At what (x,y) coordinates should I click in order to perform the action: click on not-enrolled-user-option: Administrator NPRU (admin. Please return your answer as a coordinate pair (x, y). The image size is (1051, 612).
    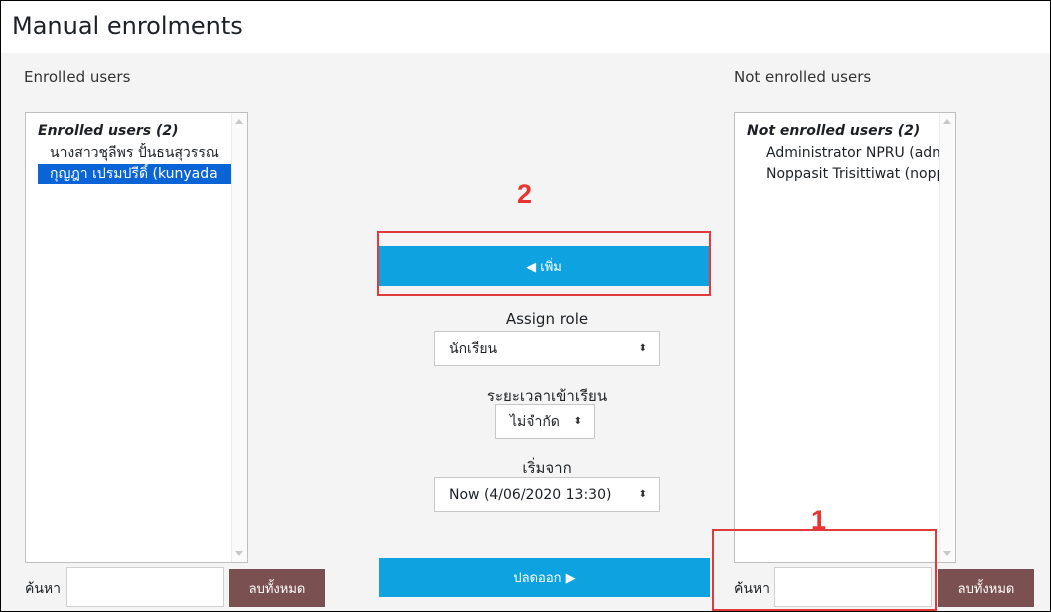
    Looking at the image, I should click on (853, 153).